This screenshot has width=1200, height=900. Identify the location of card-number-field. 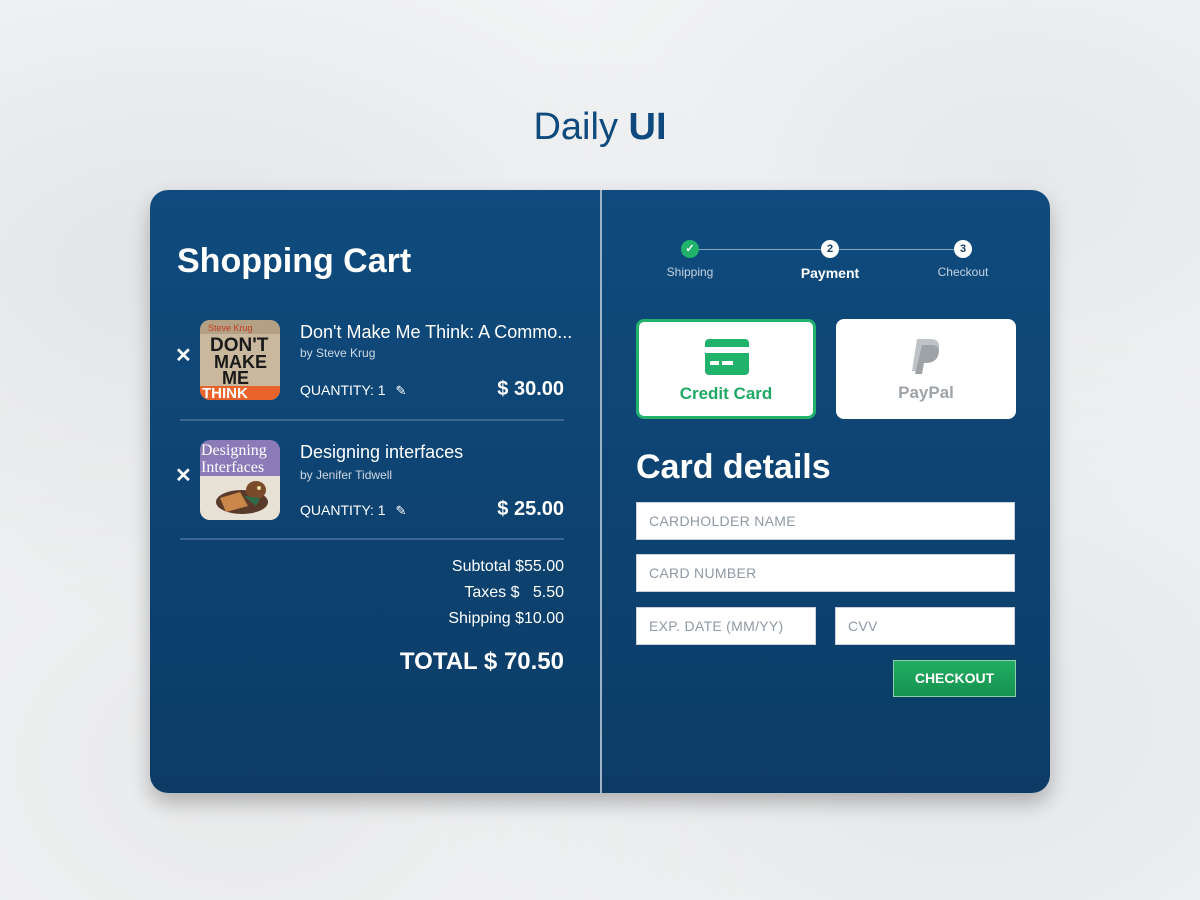
(825, 573).